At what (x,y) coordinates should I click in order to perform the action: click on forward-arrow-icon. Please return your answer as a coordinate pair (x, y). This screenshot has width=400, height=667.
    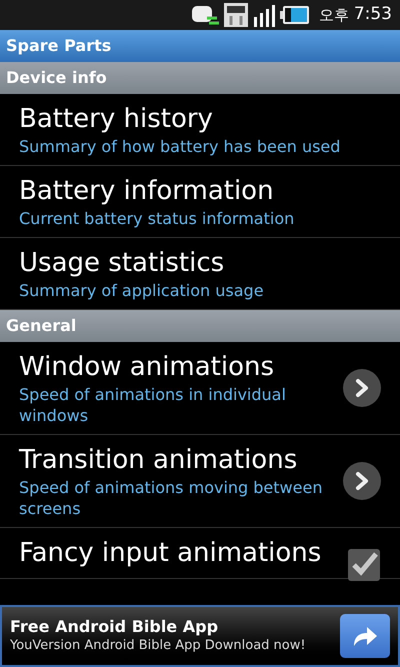
    Looking at the image, I should click on (365, 636).